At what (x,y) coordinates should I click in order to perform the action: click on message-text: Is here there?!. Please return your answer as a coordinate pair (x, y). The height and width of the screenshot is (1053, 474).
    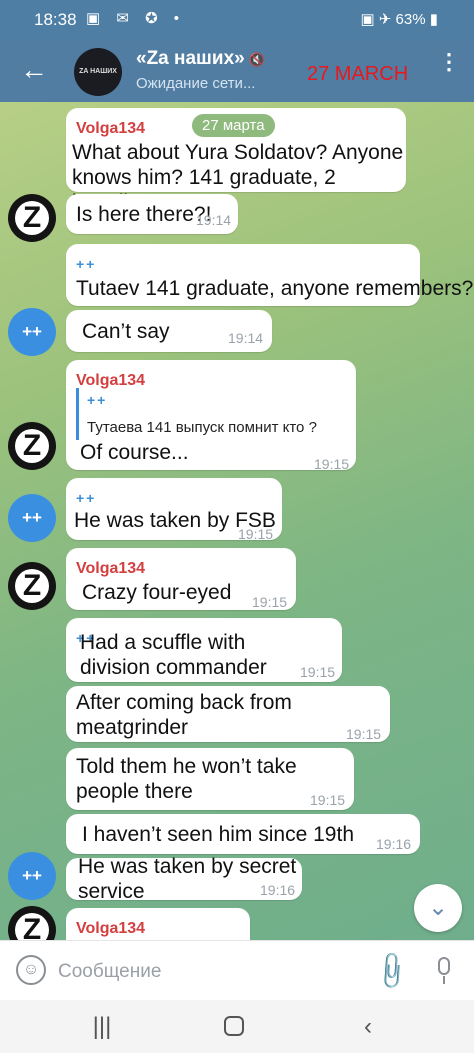
    Looking at the image, I should click on (144, 214).